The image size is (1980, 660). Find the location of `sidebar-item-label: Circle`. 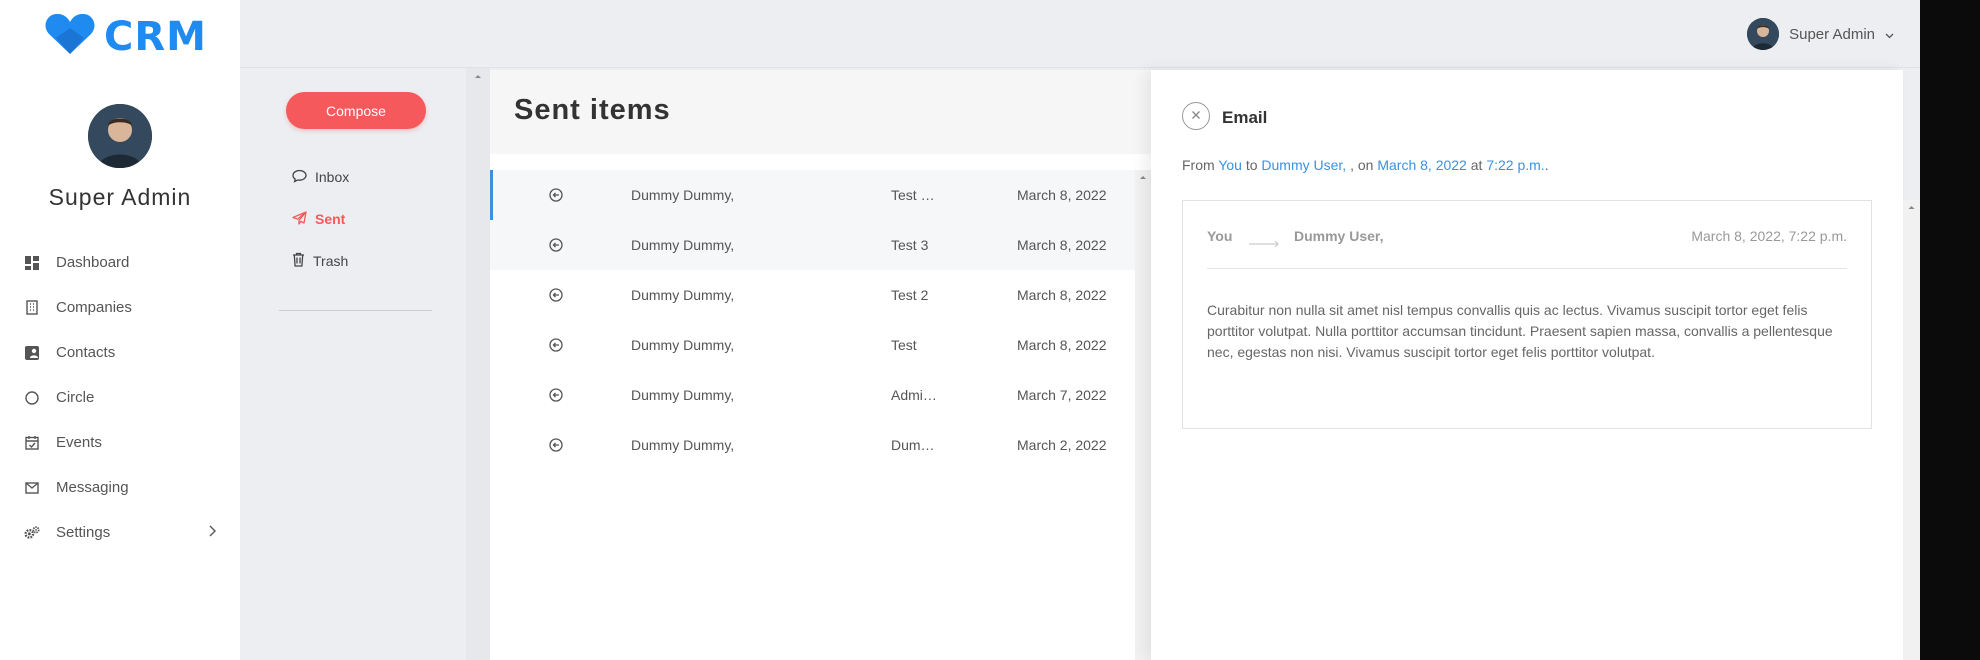

sidebar-item-label: Circle is located at coordinates (75, 397).